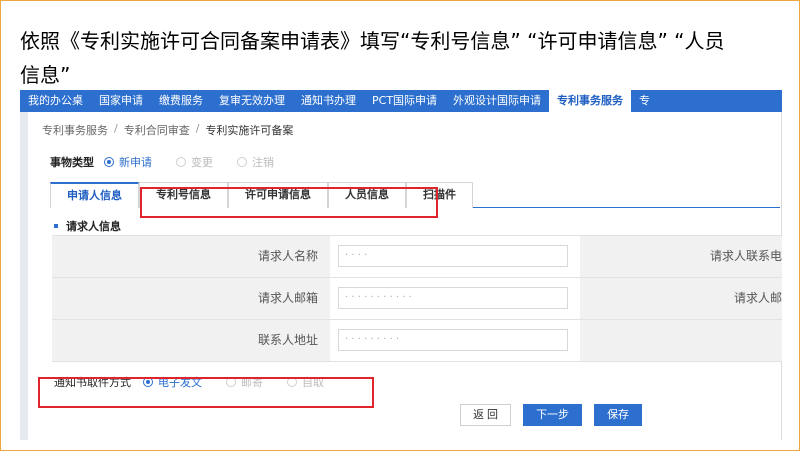 This screenshot has width=800, height=451. I want to click on field-label-right: 请求人邮, so click(681, 298).